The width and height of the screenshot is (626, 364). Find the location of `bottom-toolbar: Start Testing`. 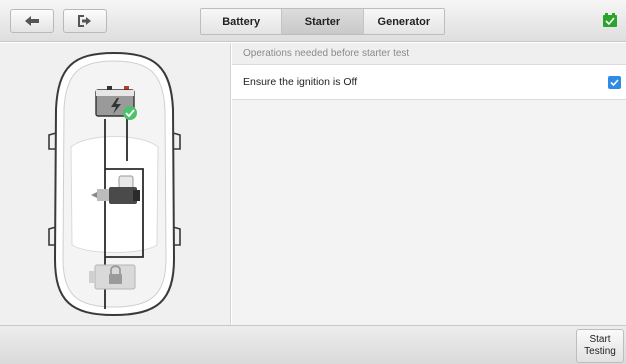

bottom-toolbar: Start Testing is located at coordinates (313, 344).